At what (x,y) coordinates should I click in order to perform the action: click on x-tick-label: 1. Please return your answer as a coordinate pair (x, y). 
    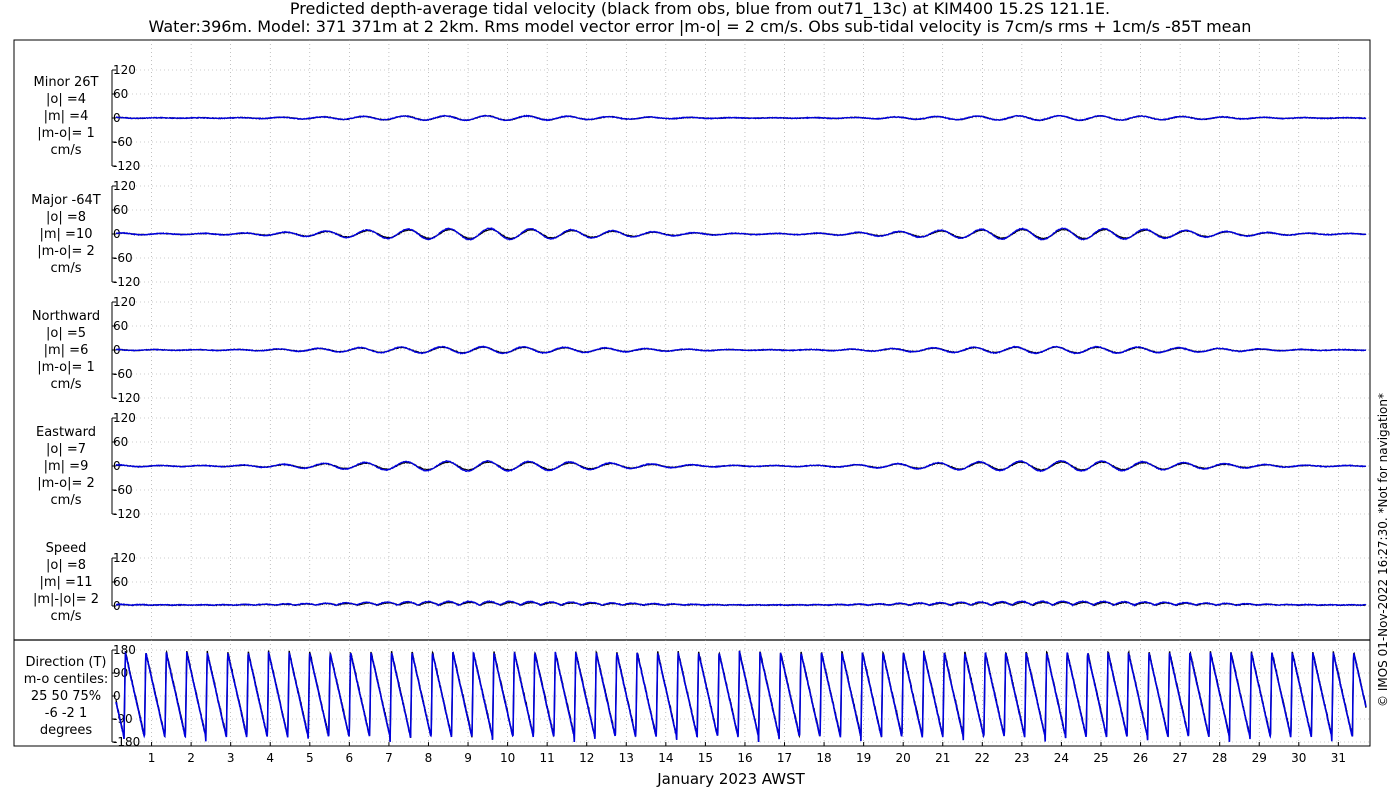
    Looking at the image, I should click on (152, 758).